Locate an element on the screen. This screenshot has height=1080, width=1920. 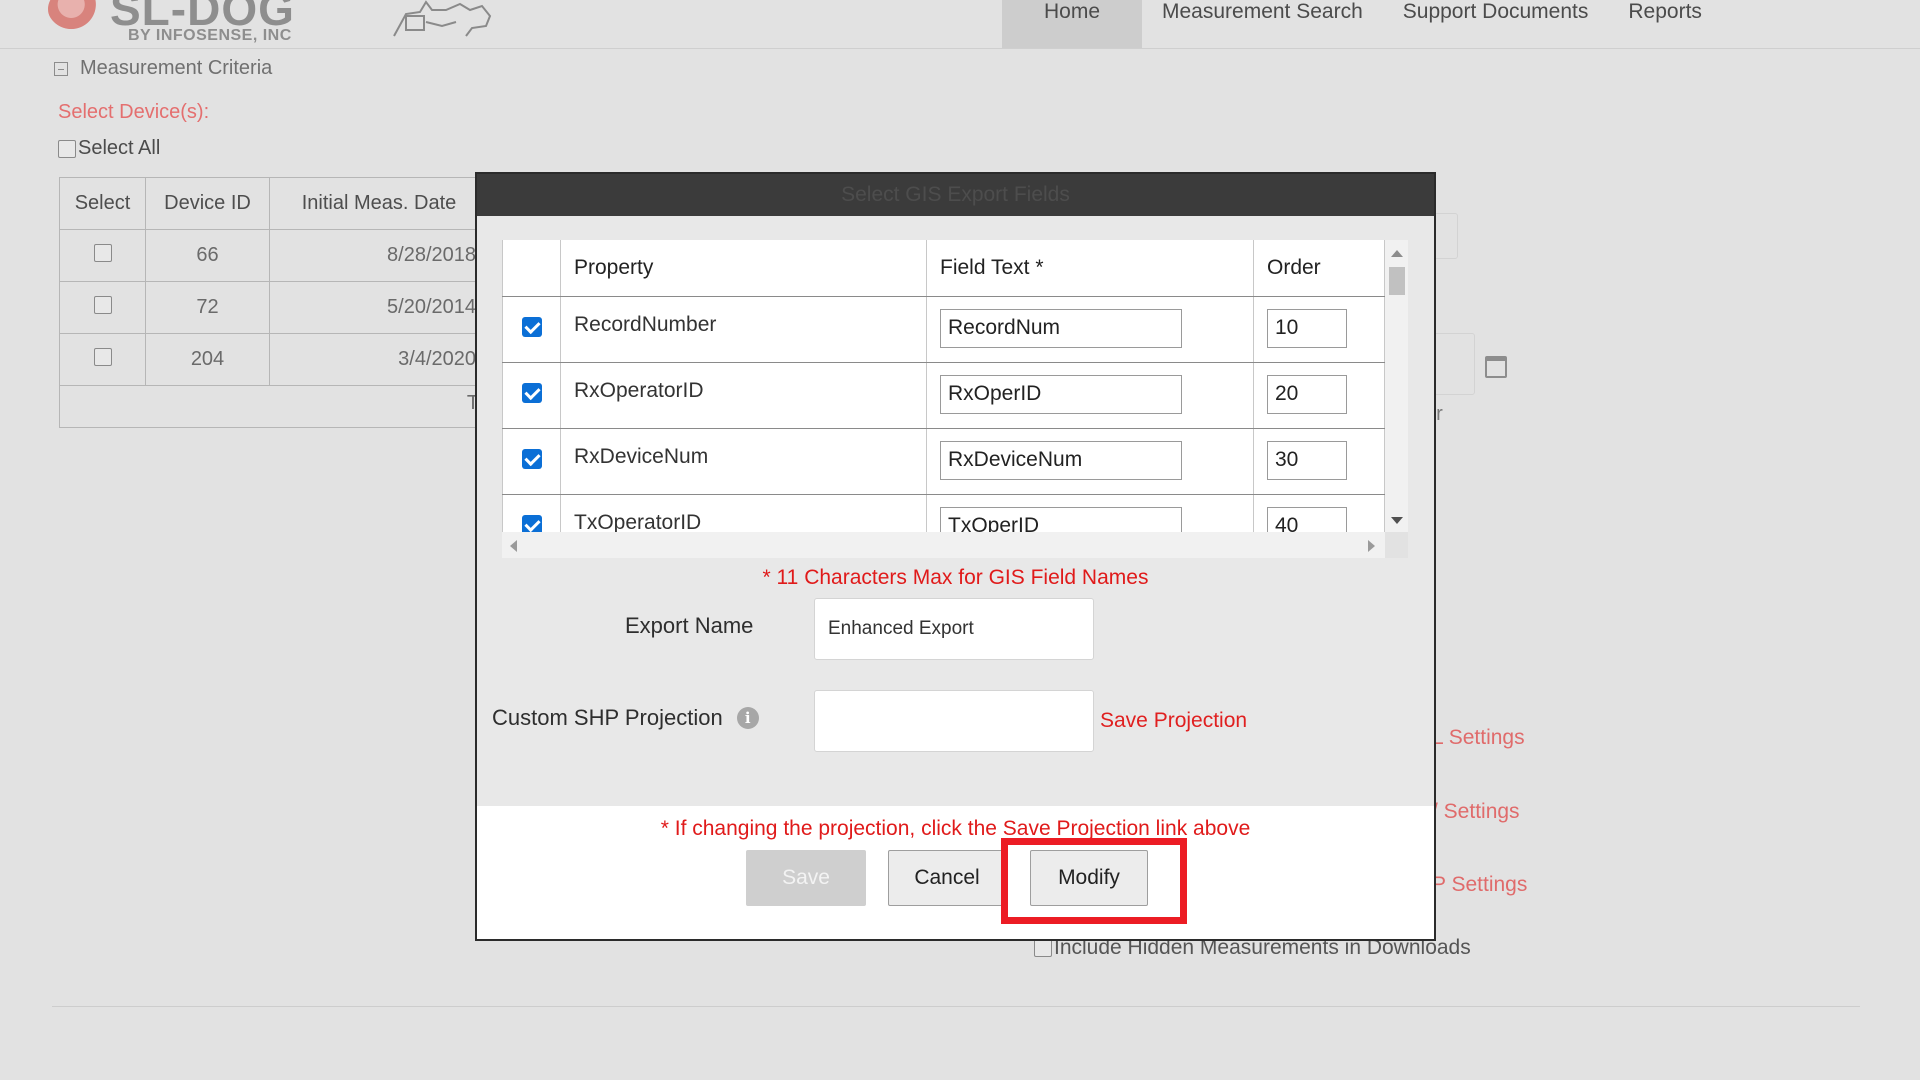
save-projection-link: Save Projection is located at coordinates (1173, 721).